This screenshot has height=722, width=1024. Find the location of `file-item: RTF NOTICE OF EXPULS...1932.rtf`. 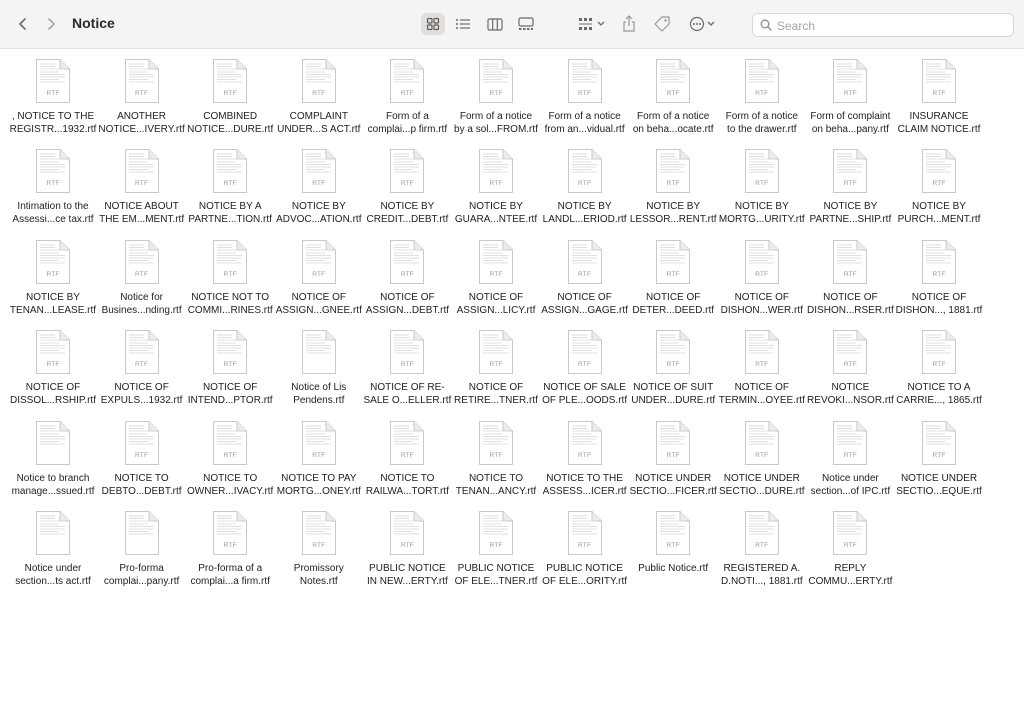

file-item: RTF NOTICE OF EXPULS...1932.rtf is located at coordinates (142, 363).